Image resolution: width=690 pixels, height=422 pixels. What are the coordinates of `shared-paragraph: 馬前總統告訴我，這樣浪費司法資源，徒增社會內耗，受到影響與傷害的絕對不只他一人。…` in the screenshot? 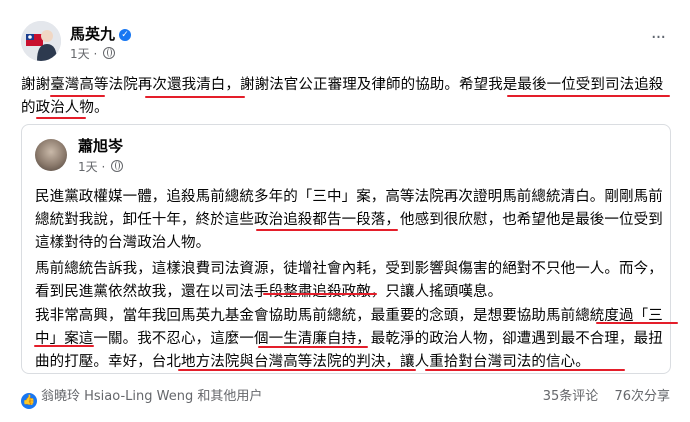 It's located at (349, 280).